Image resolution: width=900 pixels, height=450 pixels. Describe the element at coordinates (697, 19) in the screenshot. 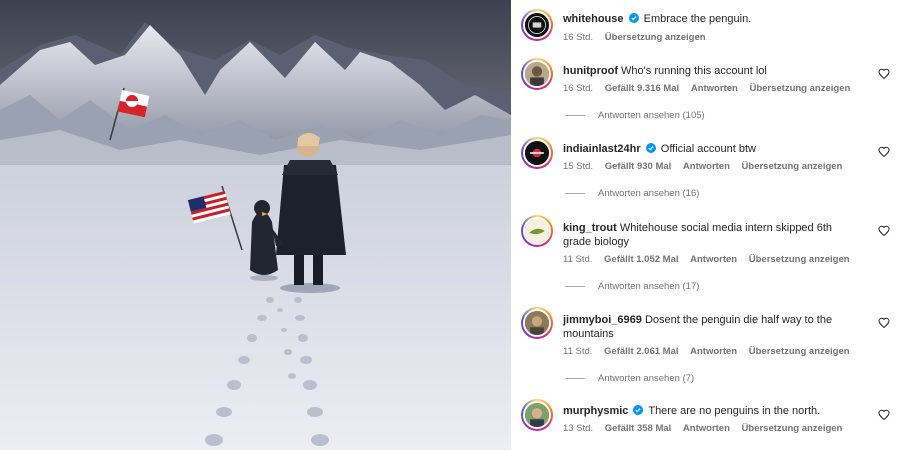

I see `caption-text: Embrace the penguin.` at that location.